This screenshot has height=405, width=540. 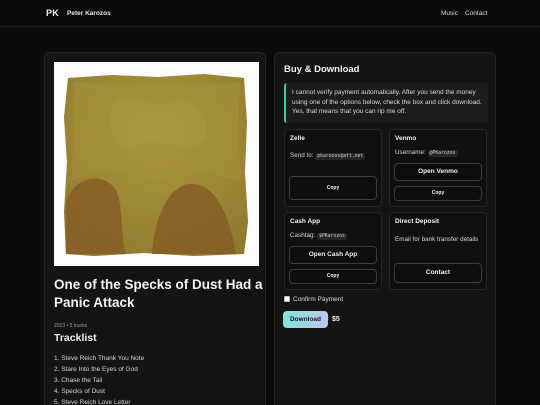 What do you see at coordinates (442, 153) in the screenshot?
I see `venmo-handle: @PKarozos` at bounding box center [442, 153].